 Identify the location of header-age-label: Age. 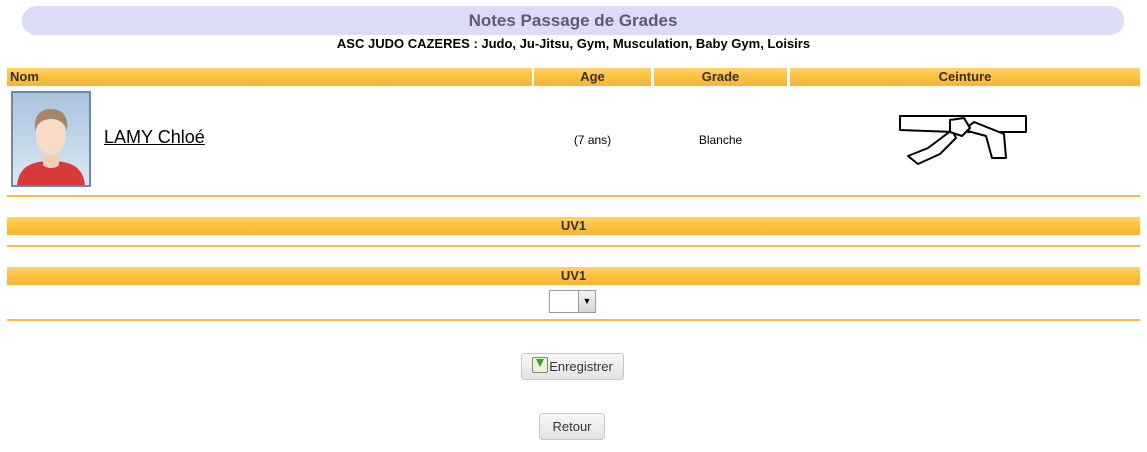
(592, 76).